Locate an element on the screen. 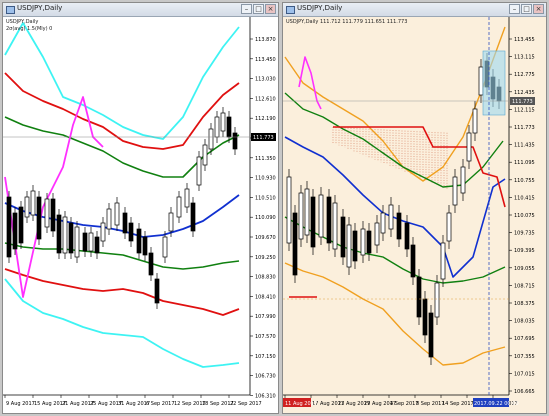  price-axis-label: 107.355 is located at coordinates (524, 357).